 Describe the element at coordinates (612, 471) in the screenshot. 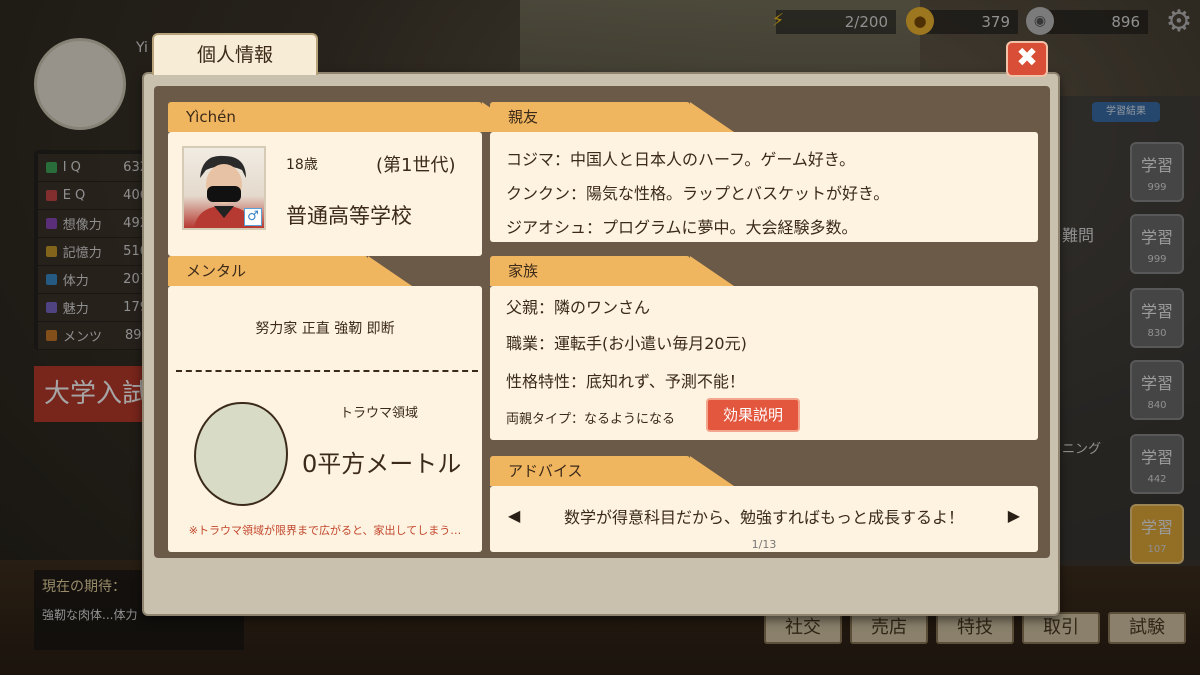

I see `advice-header: アドバイス` at that location.